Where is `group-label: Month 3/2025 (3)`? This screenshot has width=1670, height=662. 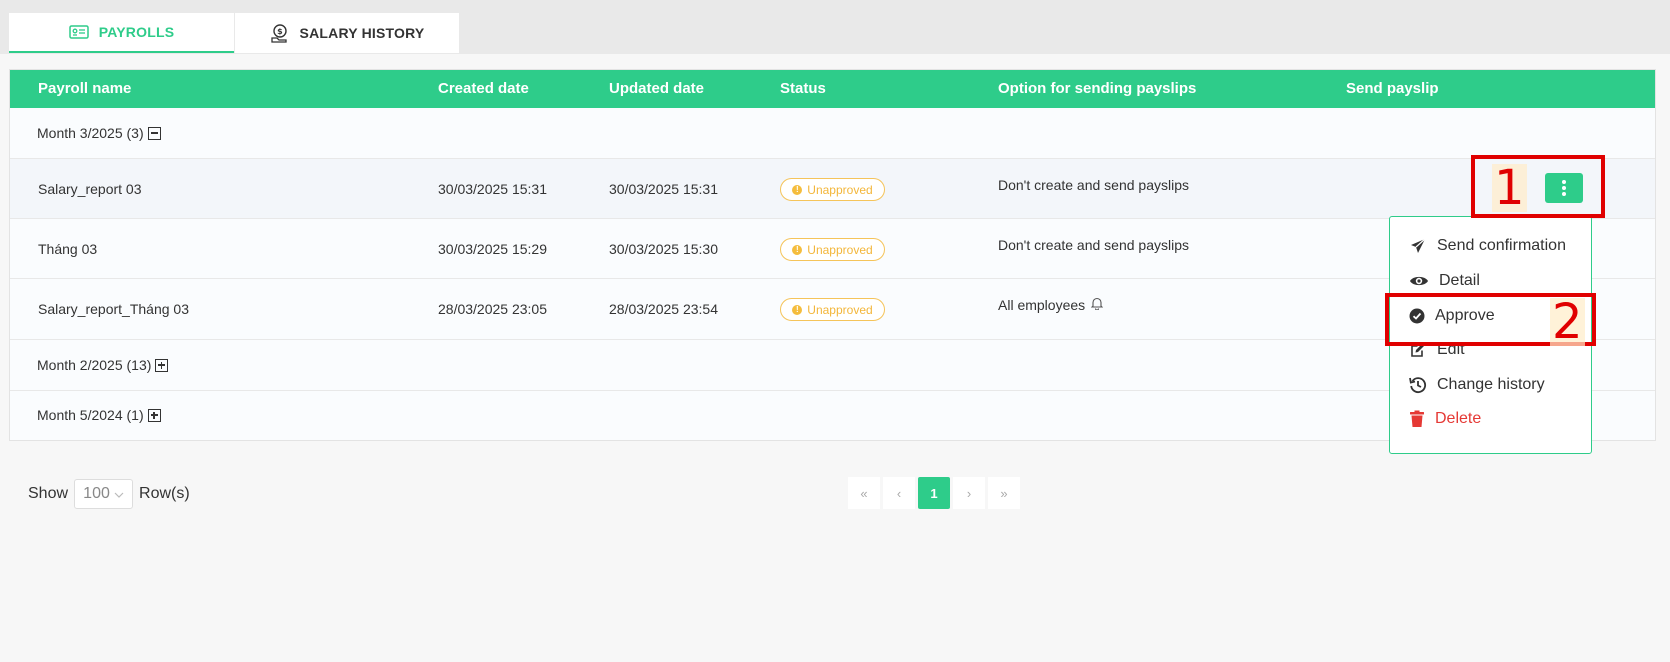 group-label: Month 3/2025 (3) is located at coordinates (90, 133).